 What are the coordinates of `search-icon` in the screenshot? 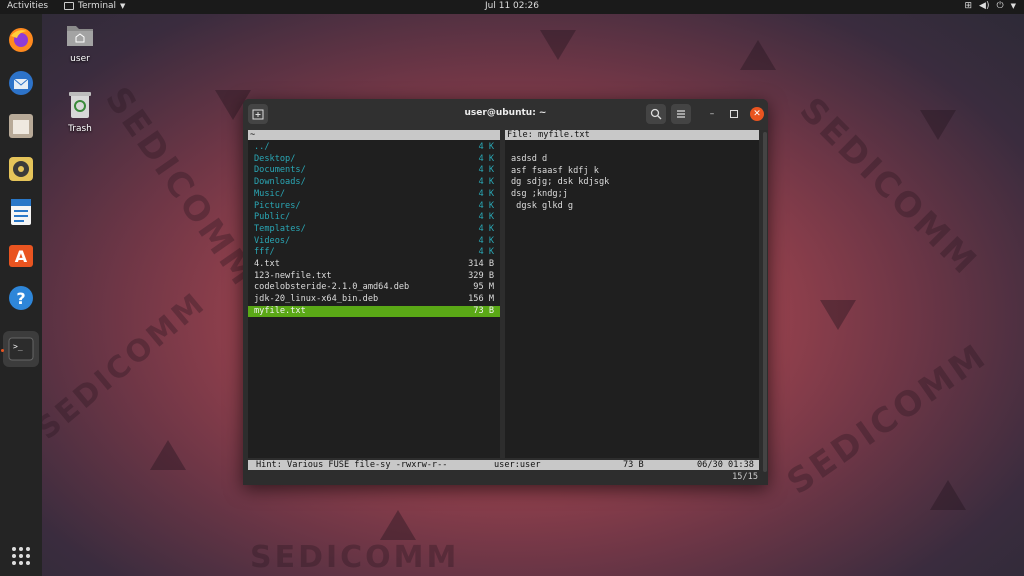 It's located at (656, 114).